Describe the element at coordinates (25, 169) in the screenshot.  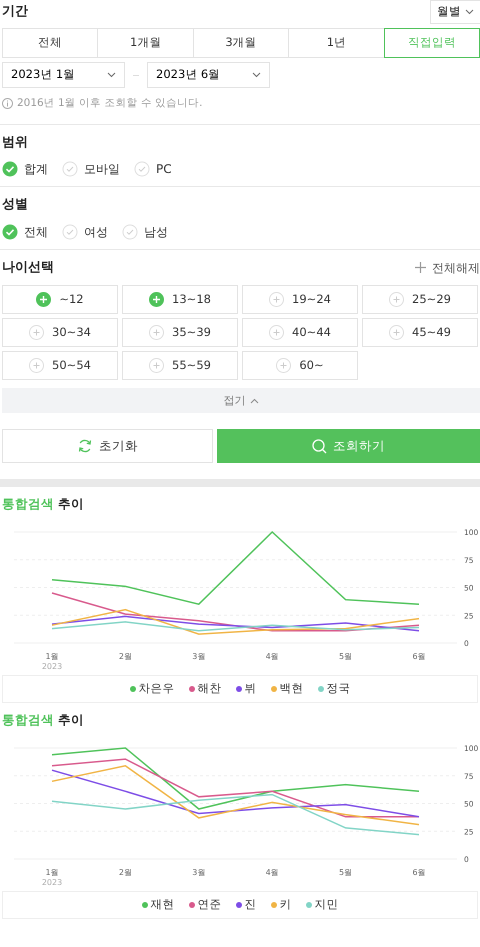
I see `checkbox-option: 합계` at that location.